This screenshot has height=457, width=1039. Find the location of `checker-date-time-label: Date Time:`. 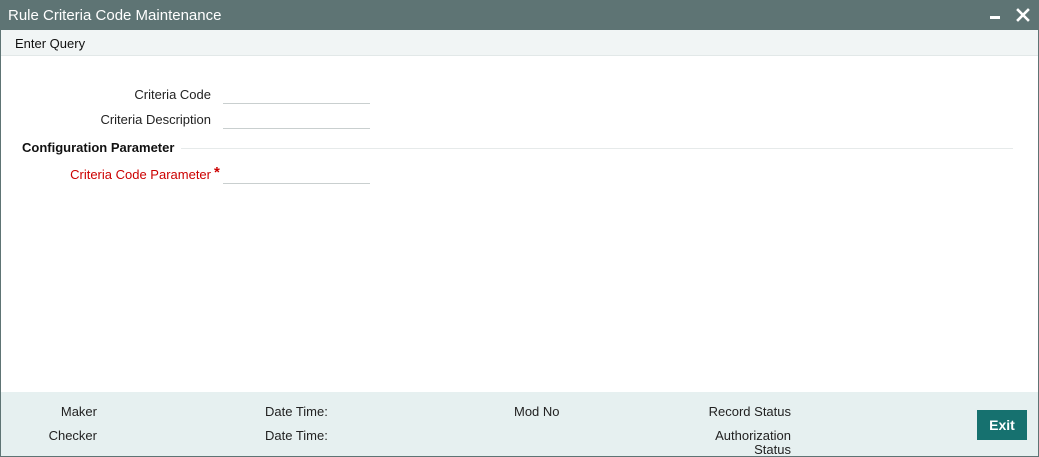

checker-date-time-label: Date Time: is located at coordinates (296, 435).